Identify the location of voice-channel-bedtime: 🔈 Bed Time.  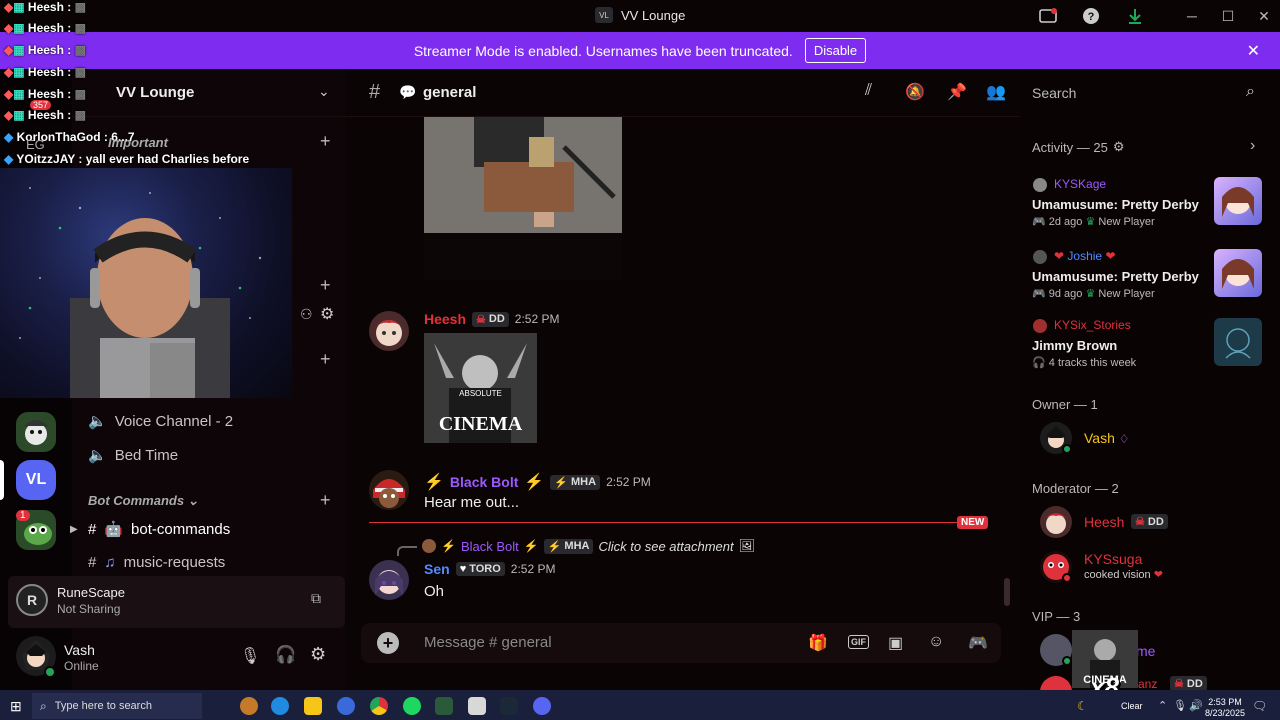
(133, 455).